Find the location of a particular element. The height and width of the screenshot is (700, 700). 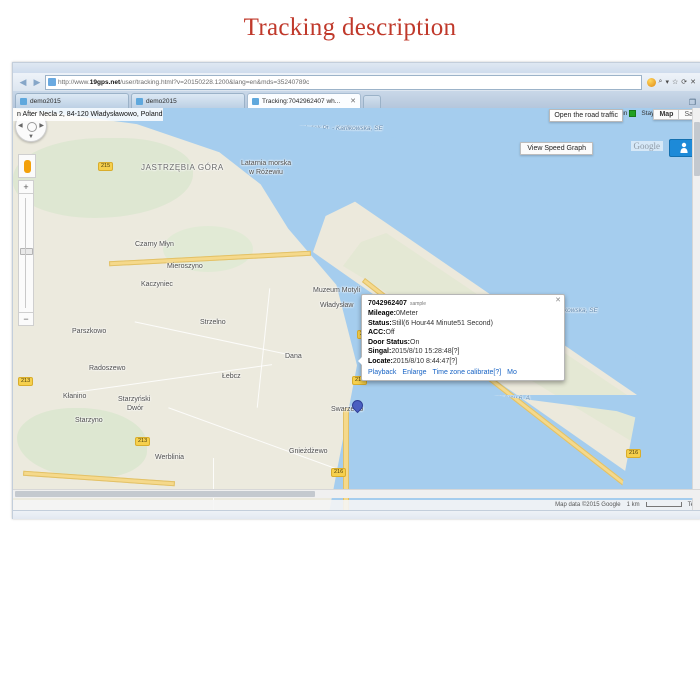

info-value-door-status: On is located at coordinates (415, 342).